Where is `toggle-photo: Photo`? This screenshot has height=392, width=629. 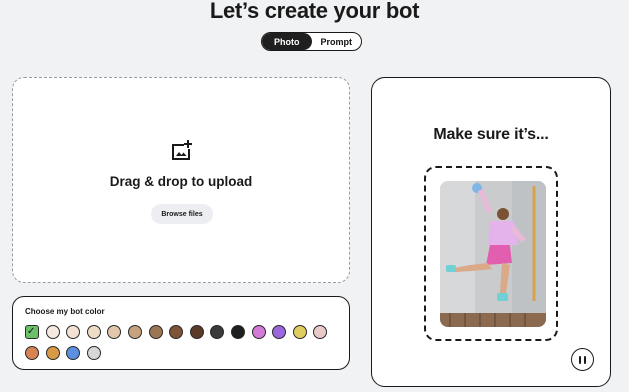
toggle-photo: Photo is located at coordinates (287, 41).